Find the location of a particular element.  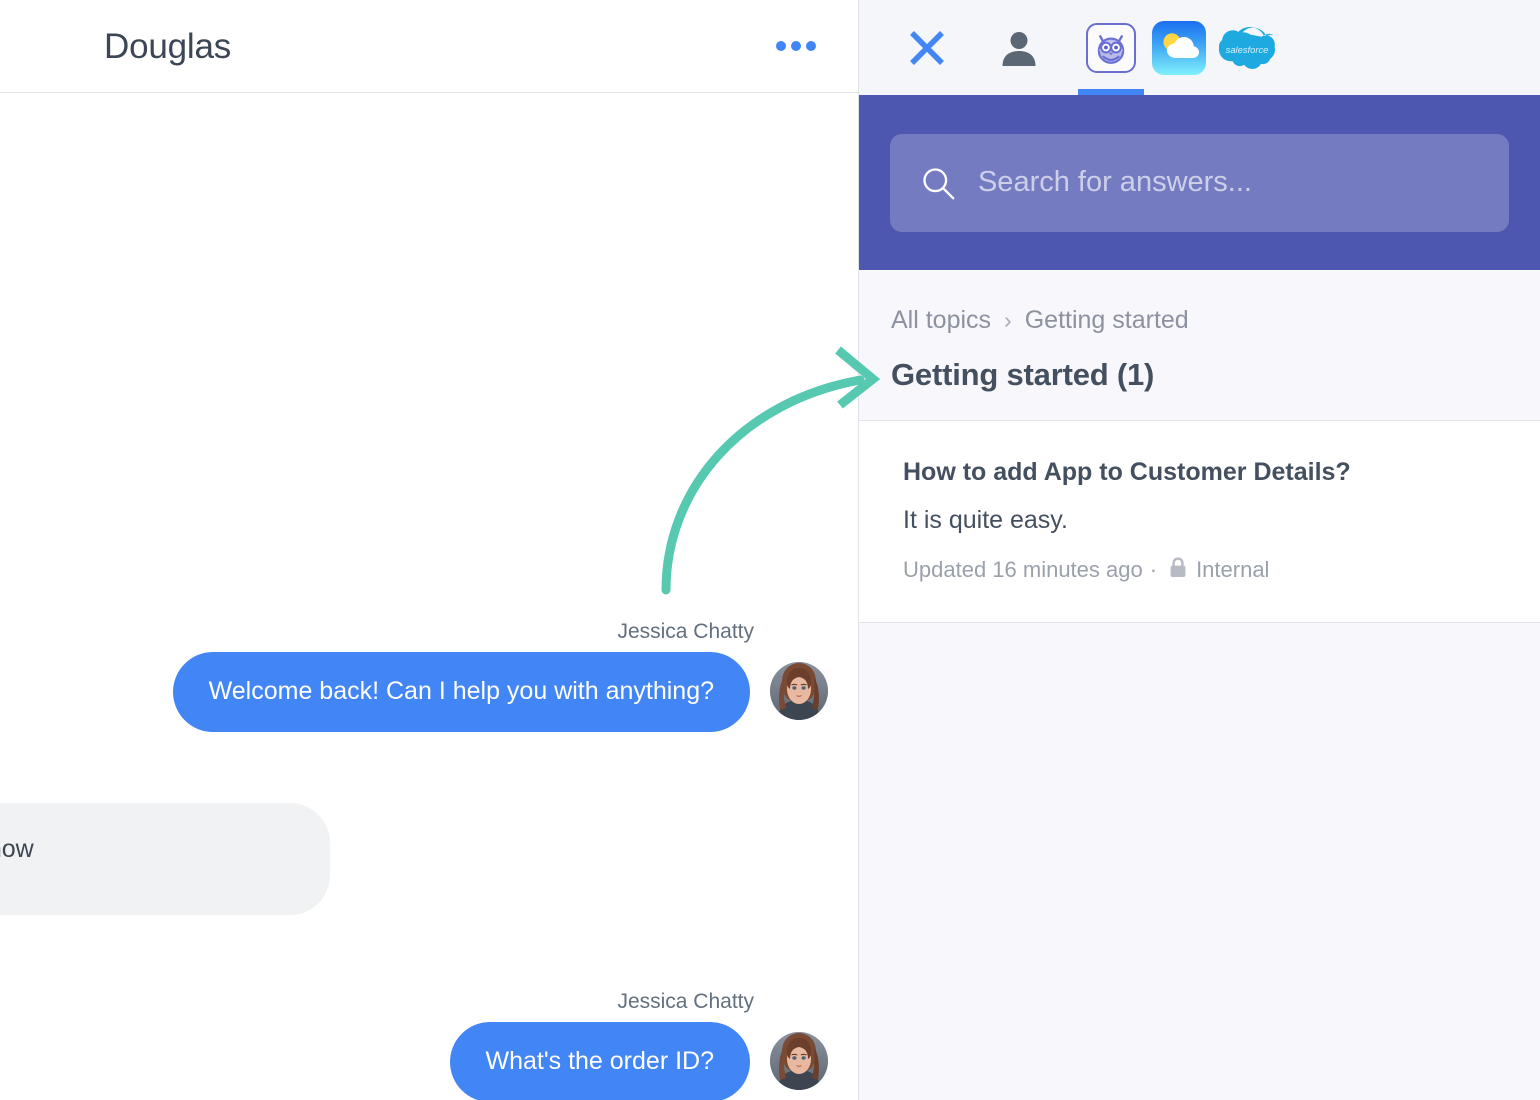

message-bubble: se but I don't know is located at coordinates (165, 859).